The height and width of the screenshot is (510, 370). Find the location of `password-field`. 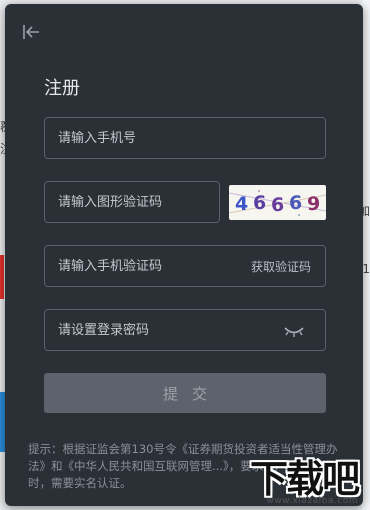

password-field is located at coordinates (185, 330).